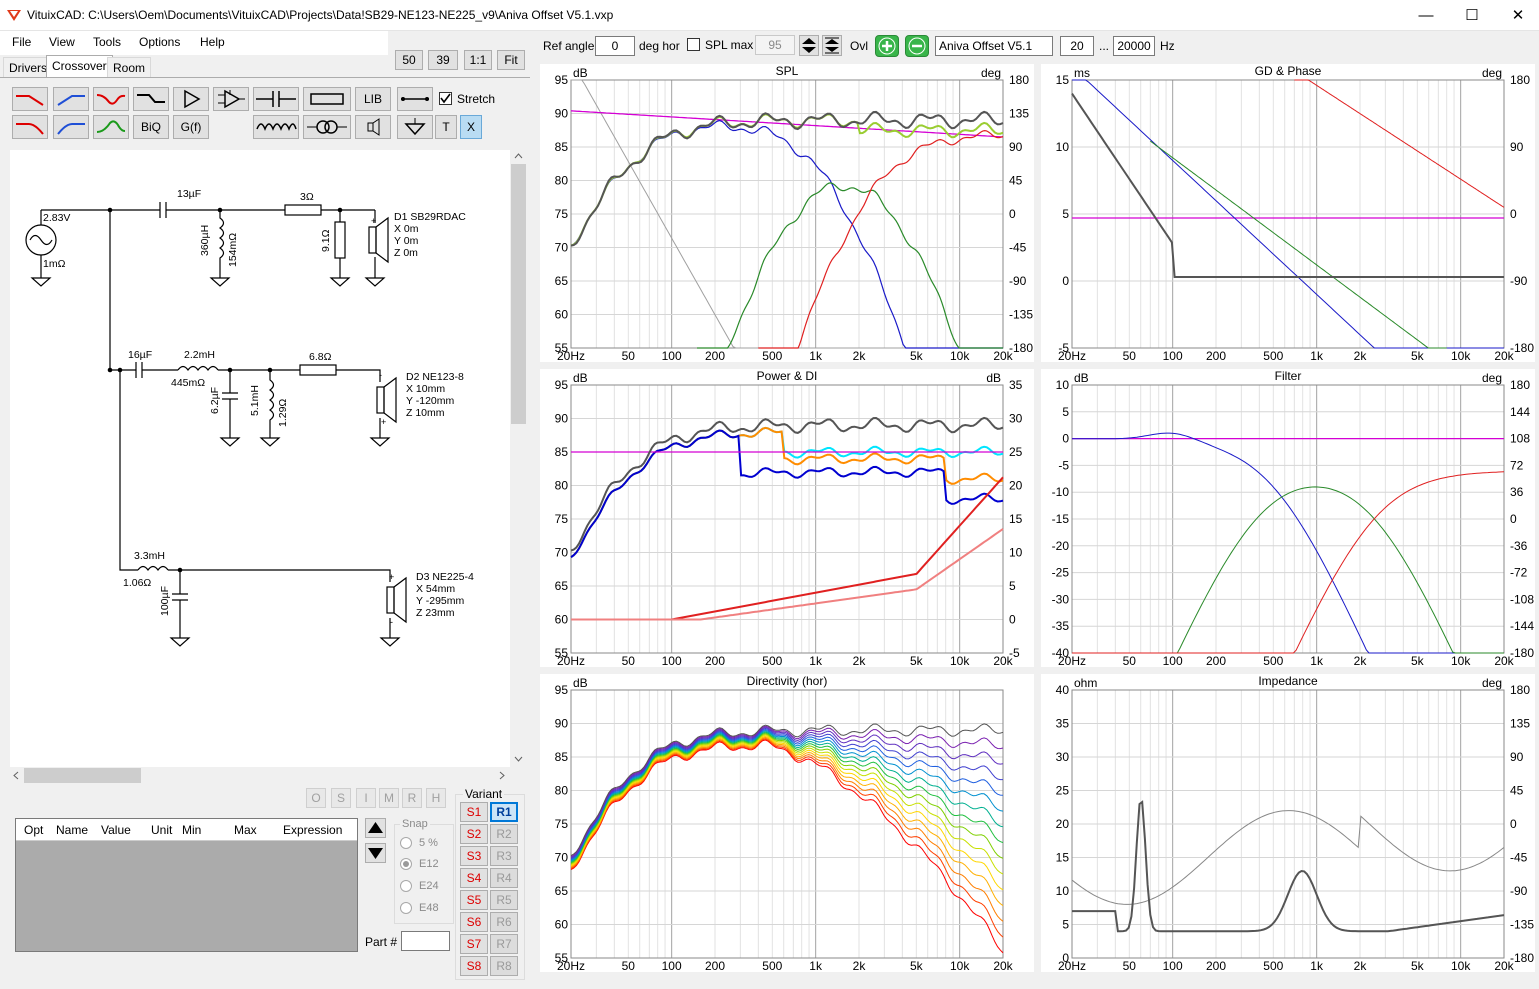 The height and width of the screenshot is (989, 1539). Describe the element at coordinates (366, 798) in the screenshot. I see `opt-i-button: I` at that location.